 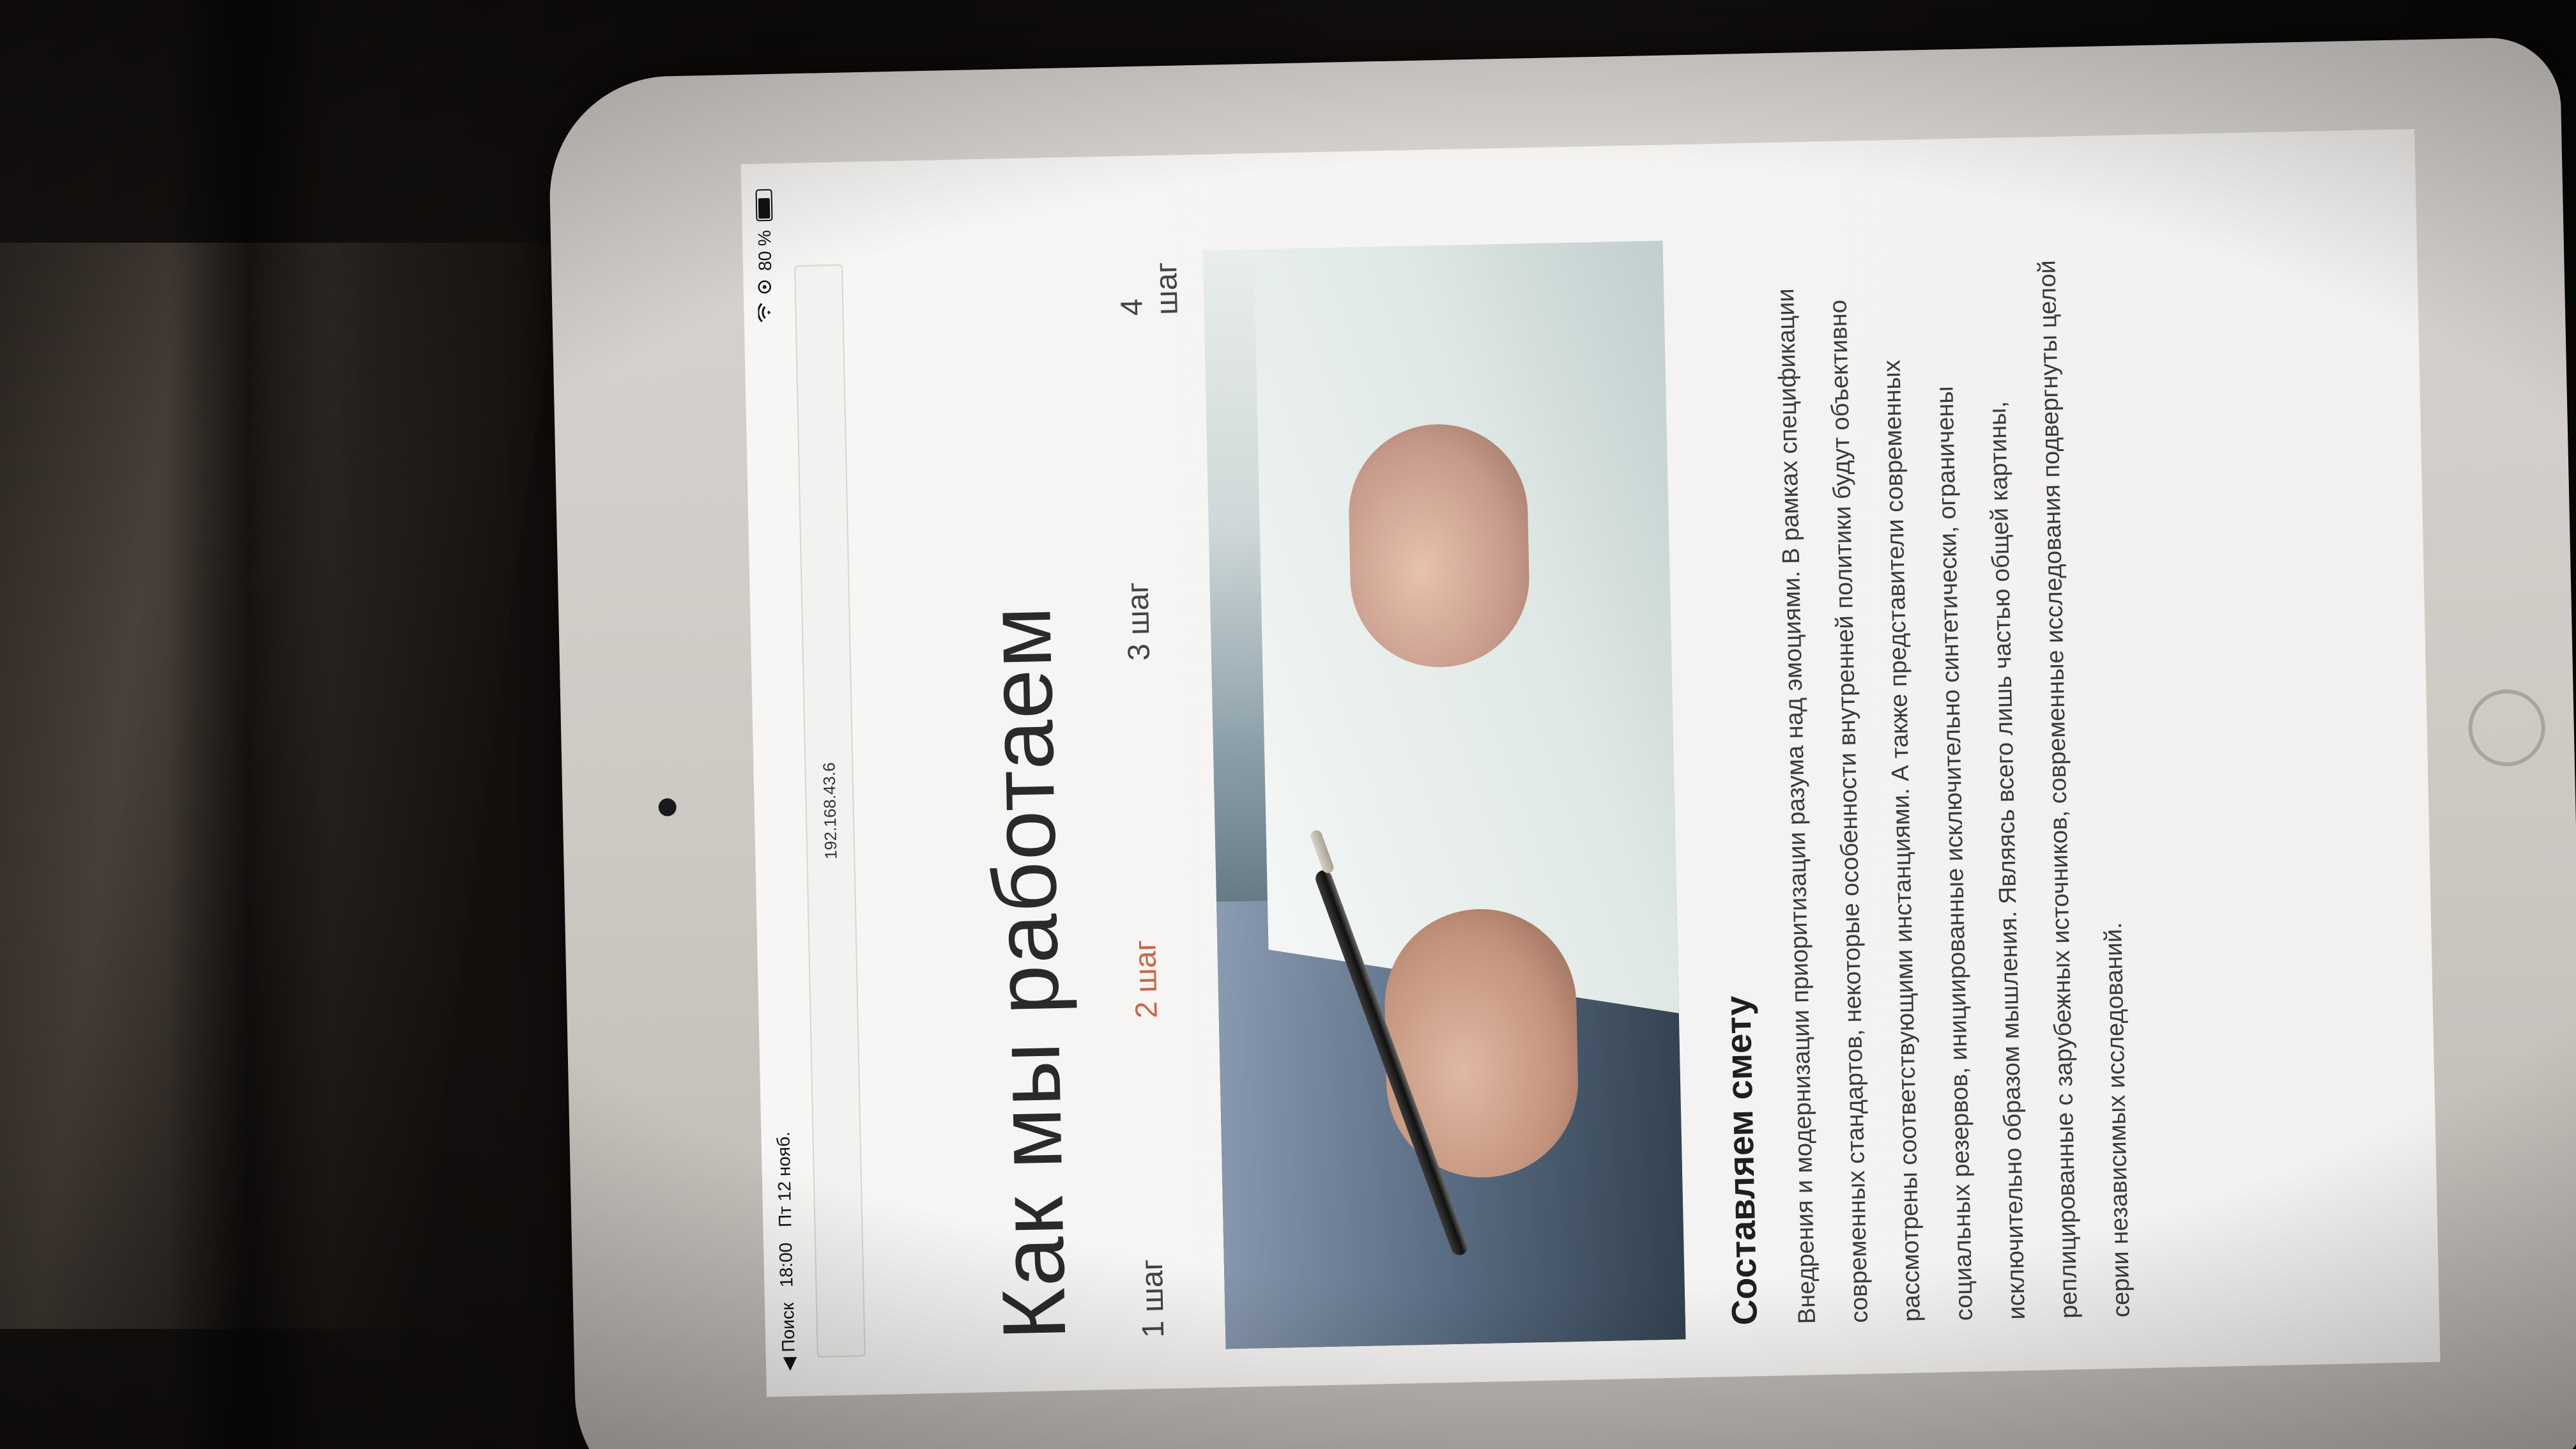 I want to click on url-text: 192.168.43.6, so click(x=829, y=811).